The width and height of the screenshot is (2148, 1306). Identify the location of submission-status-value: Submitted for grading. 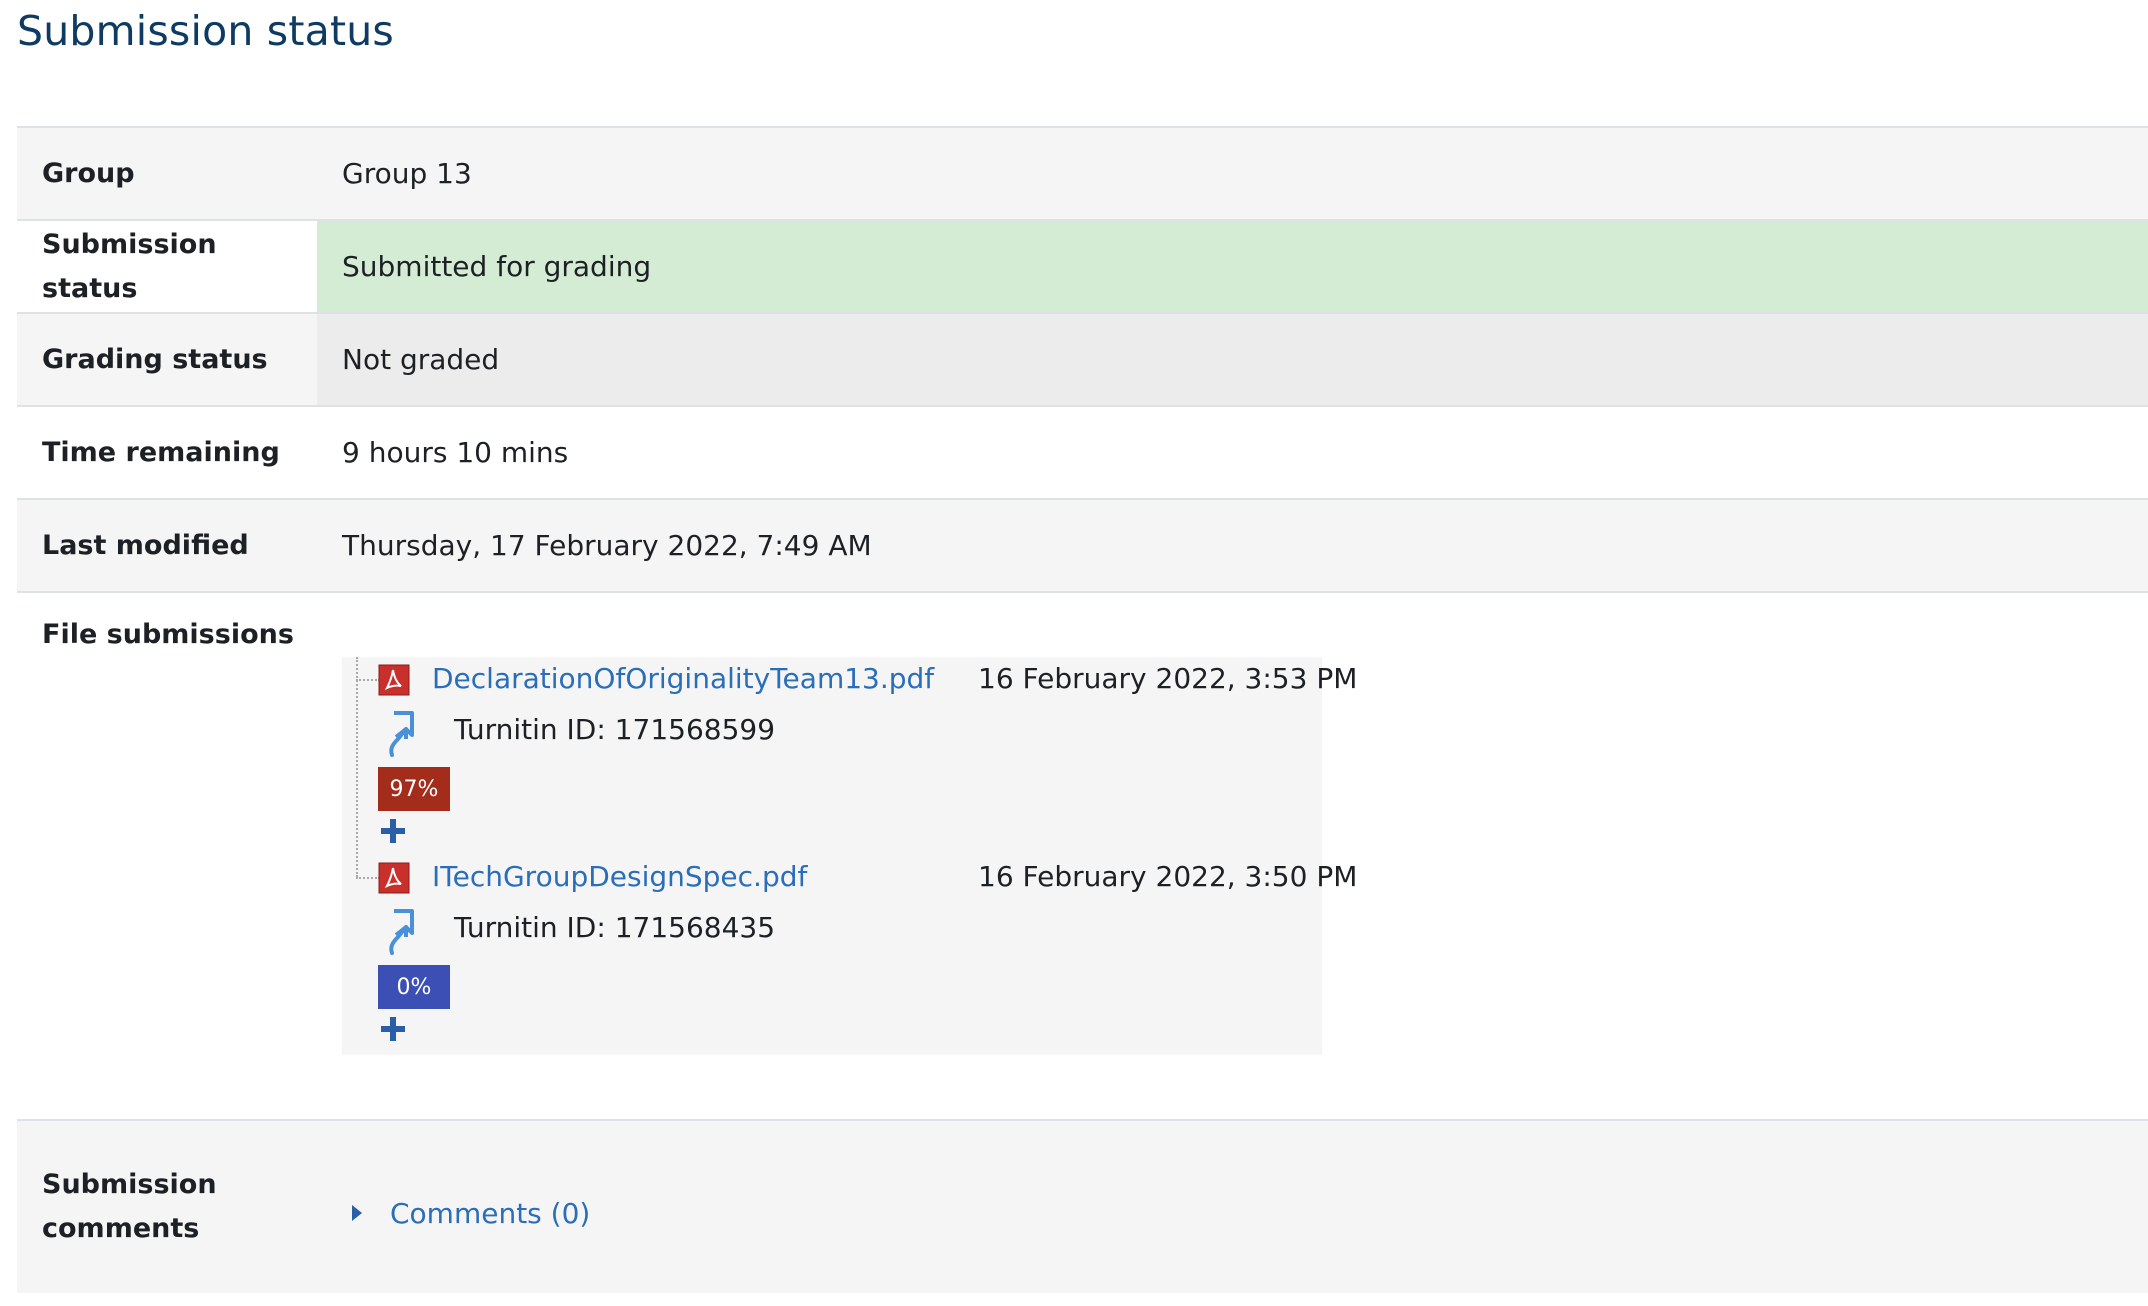
(1232, 266).